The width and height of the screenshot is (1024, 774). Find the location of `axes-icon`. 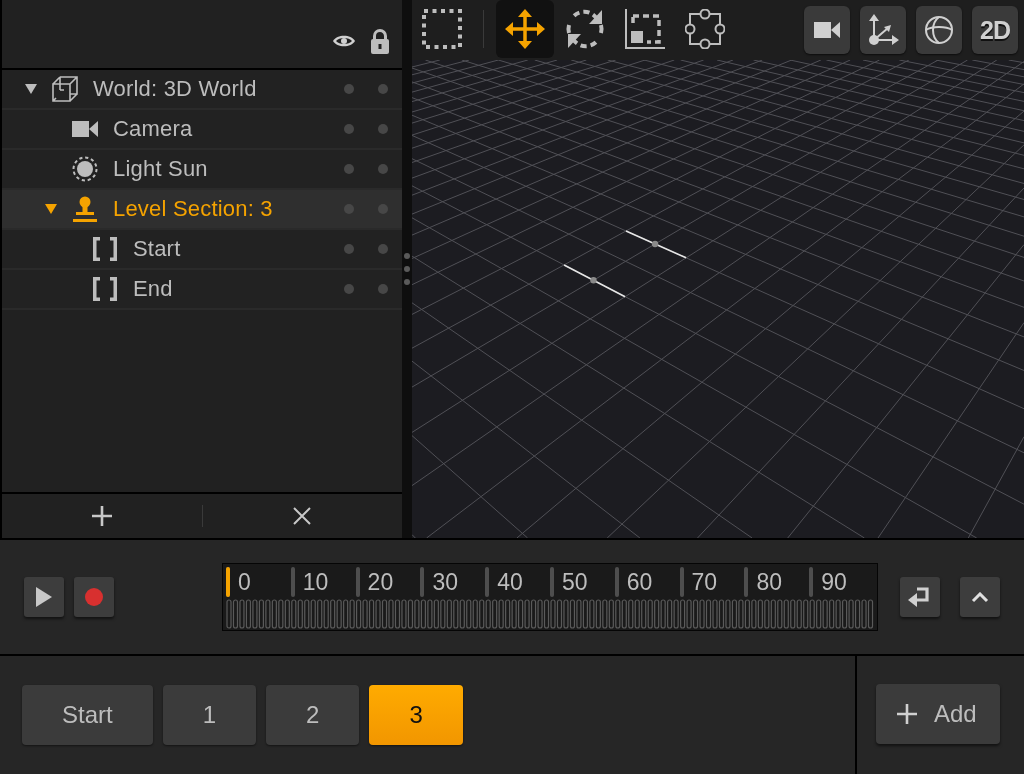

axes-icon is located at coordinates (883, 30).